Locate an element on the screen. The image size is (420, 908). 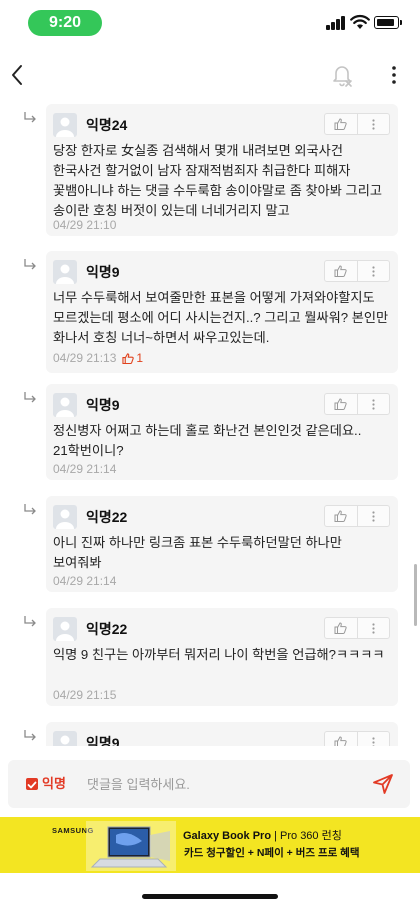
comment-text: 익명 9 친구는 아까부터 뭐저리 나이 학번을 언급해?ㅋㅋㅋㅋ is located at coordinates (219, 654).